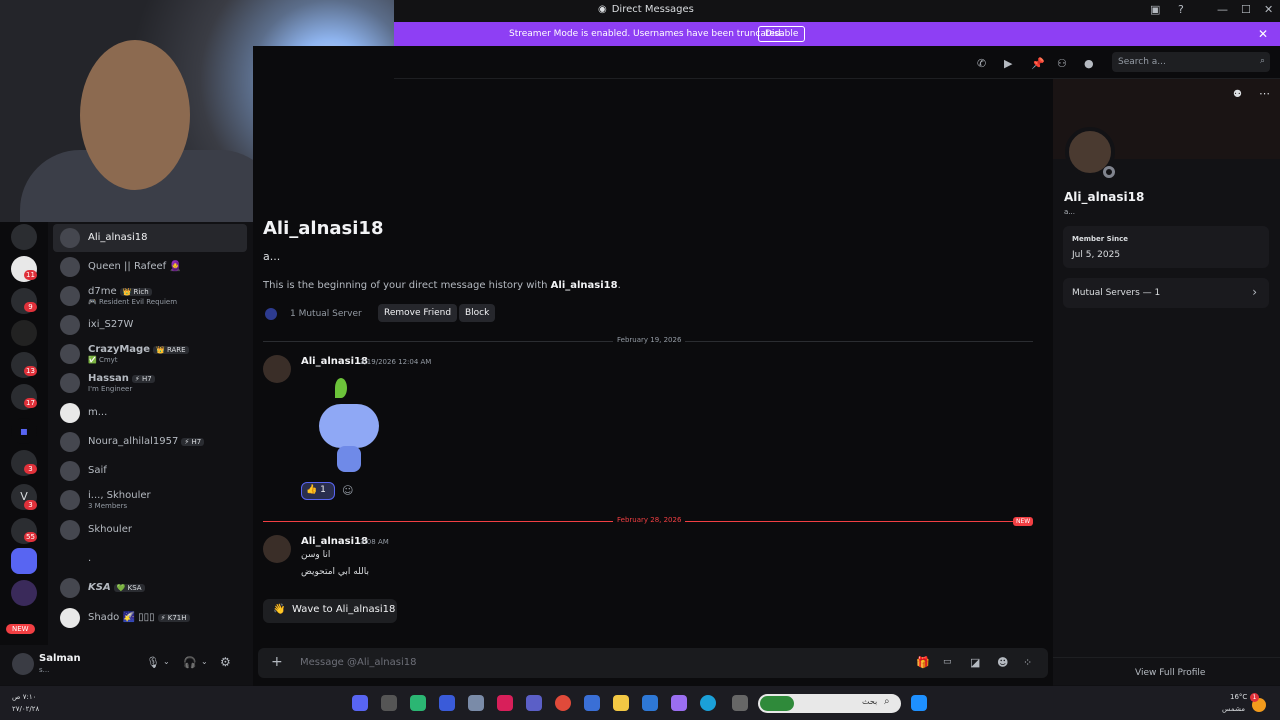 The height and width of the screenshot is (720, 1280). I want to click on add-attachment-icon: +, so click(277, 662).